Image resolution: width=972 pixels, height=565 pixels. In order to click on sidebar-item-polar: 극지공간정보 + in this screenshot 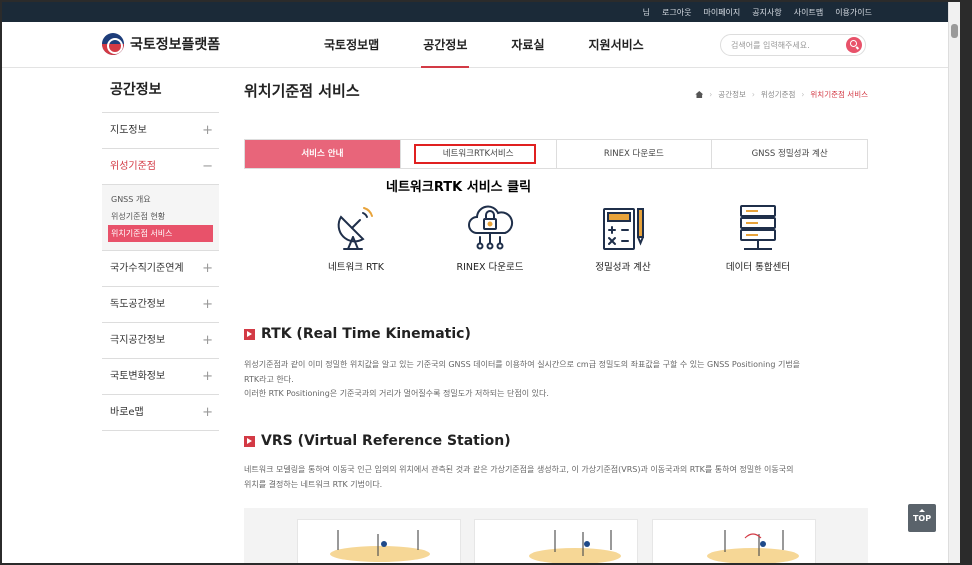, I will do `click(160, 341)`.